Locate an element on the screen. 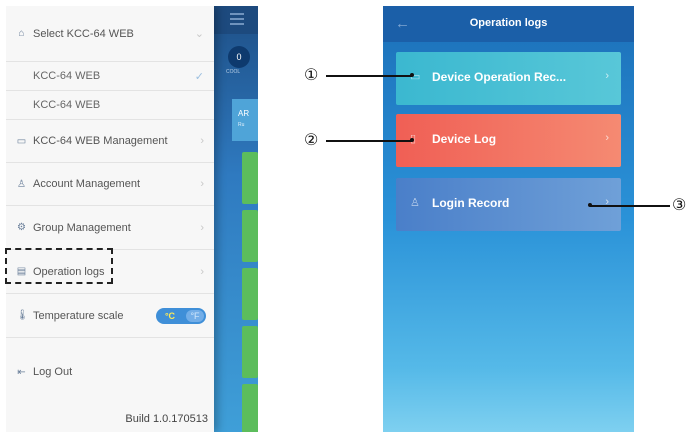 The width and height of the screenshot is (693, 438). callout-1-dot is located at coordinates (412, 75).